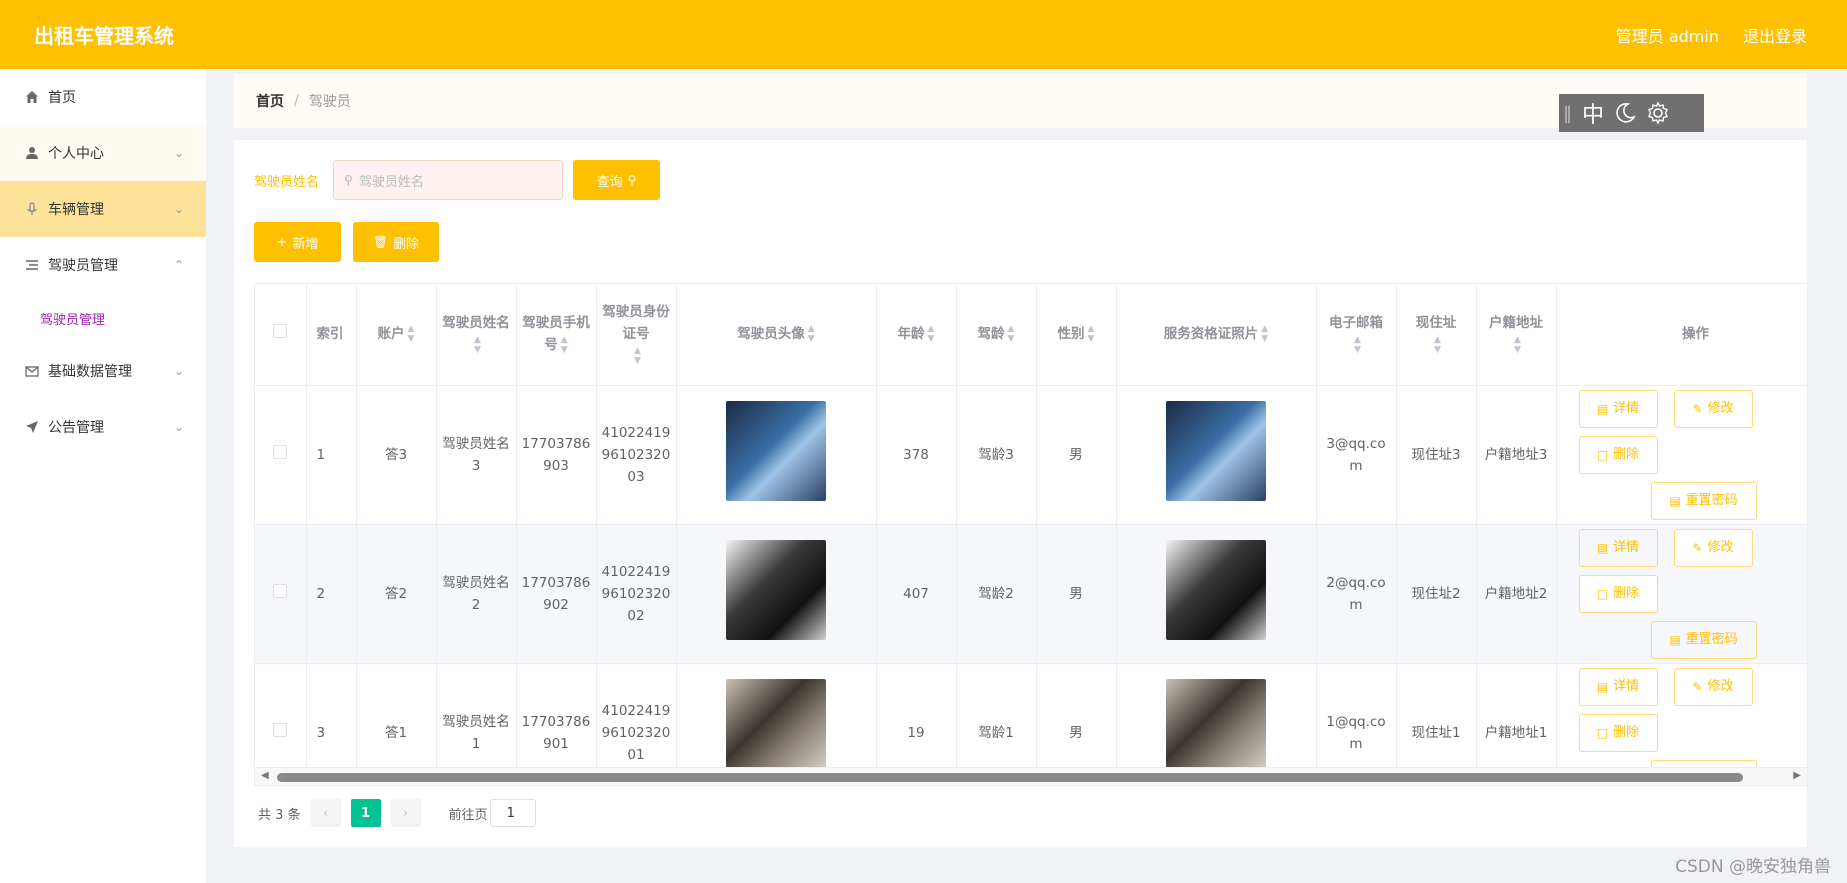 The image size is (1847, 883). I want to click on cell-idcard: 410224199610232002, so click(636, 594).